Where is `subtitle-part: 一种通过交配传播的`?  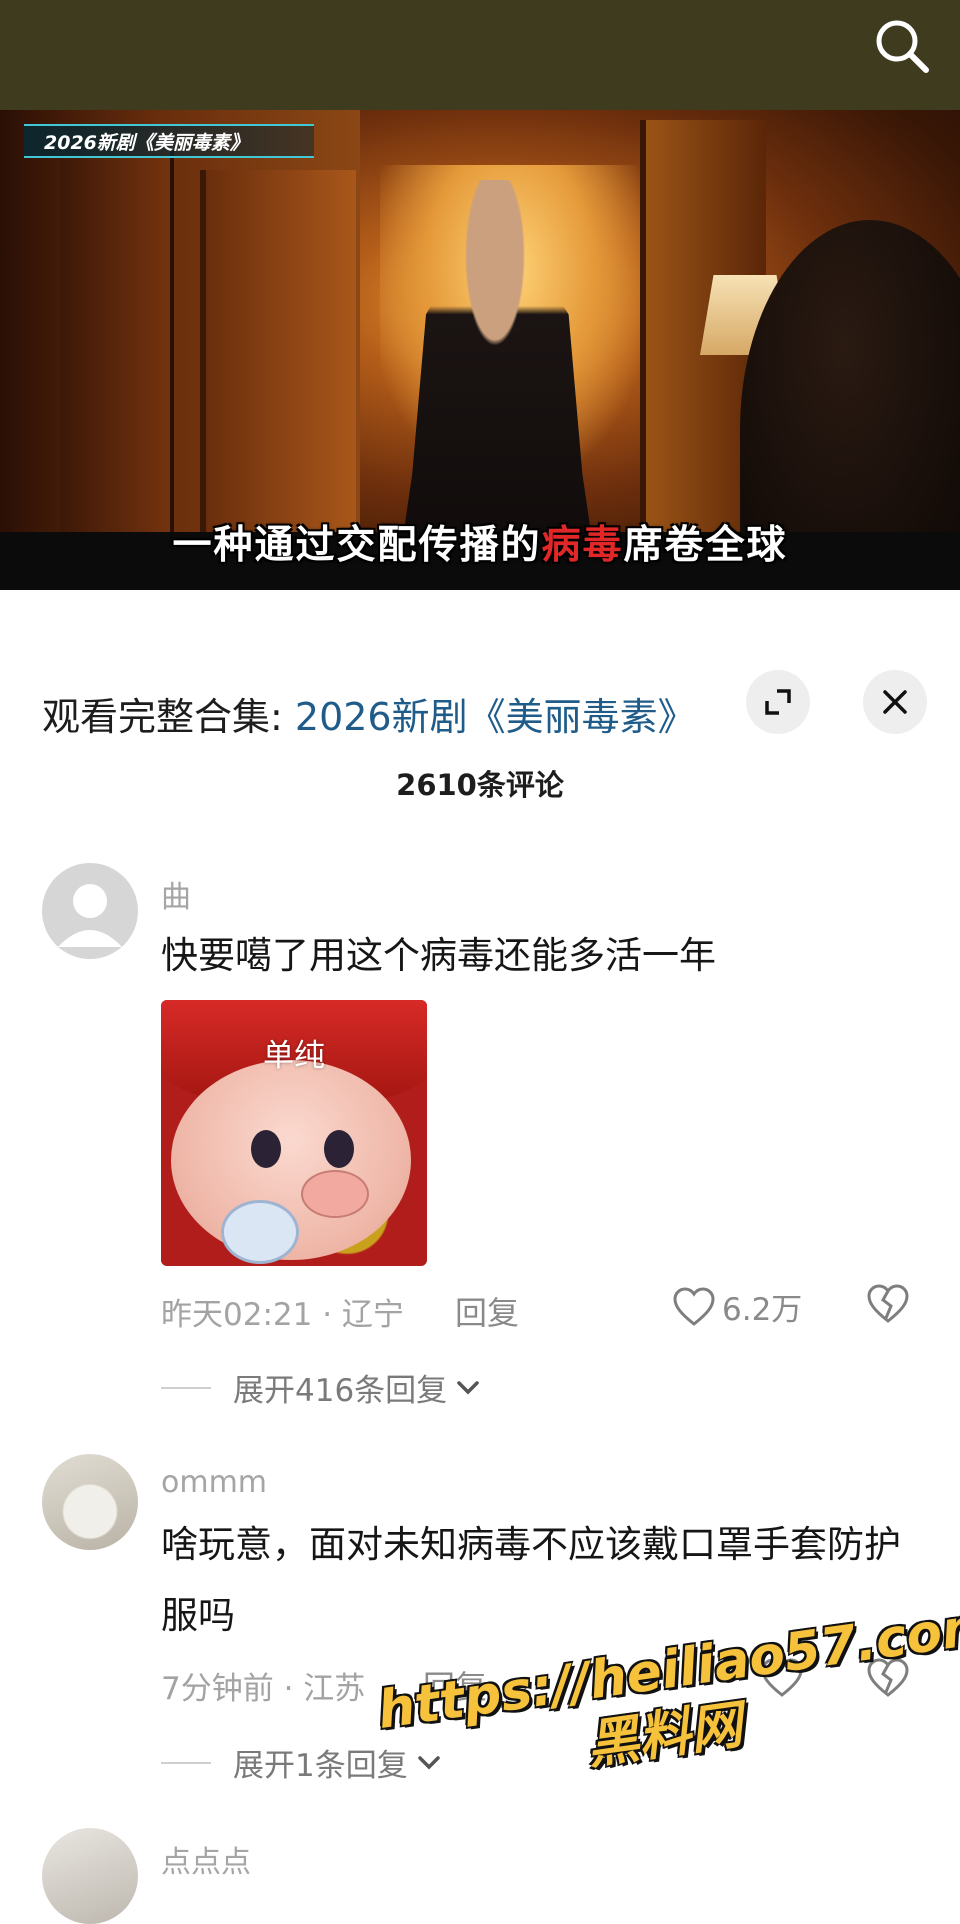
subtitle-part: 一种通过交配传播的 is located at coordinates (357, 545).